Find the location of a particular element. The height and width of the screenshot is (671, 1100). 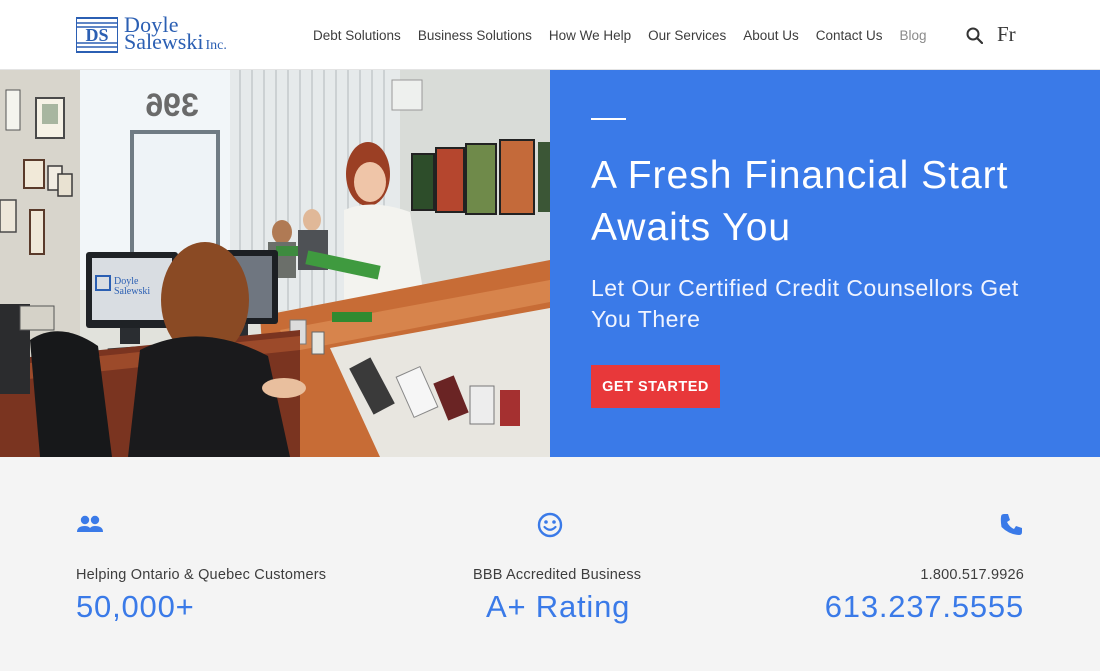

stat-customers-label: Helping Ontario & Quebec Customers is located at coordinates (201, 575).